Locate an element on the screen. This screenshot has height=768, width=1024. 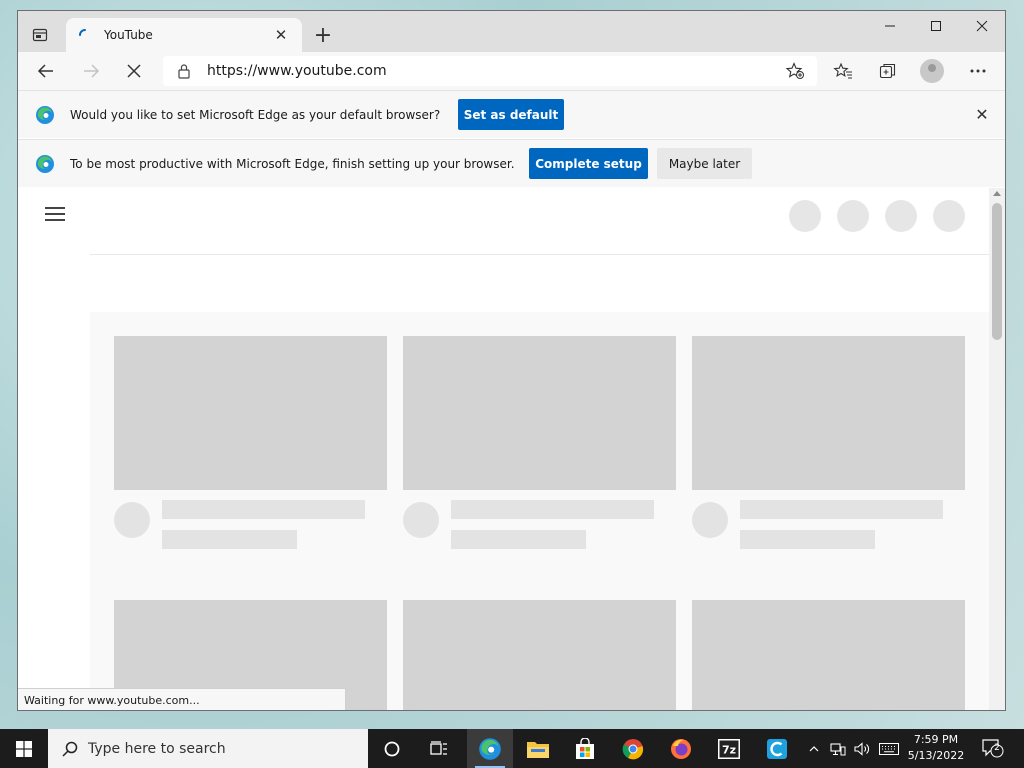
taskbar-chrome is located at coordinates (633, 748).